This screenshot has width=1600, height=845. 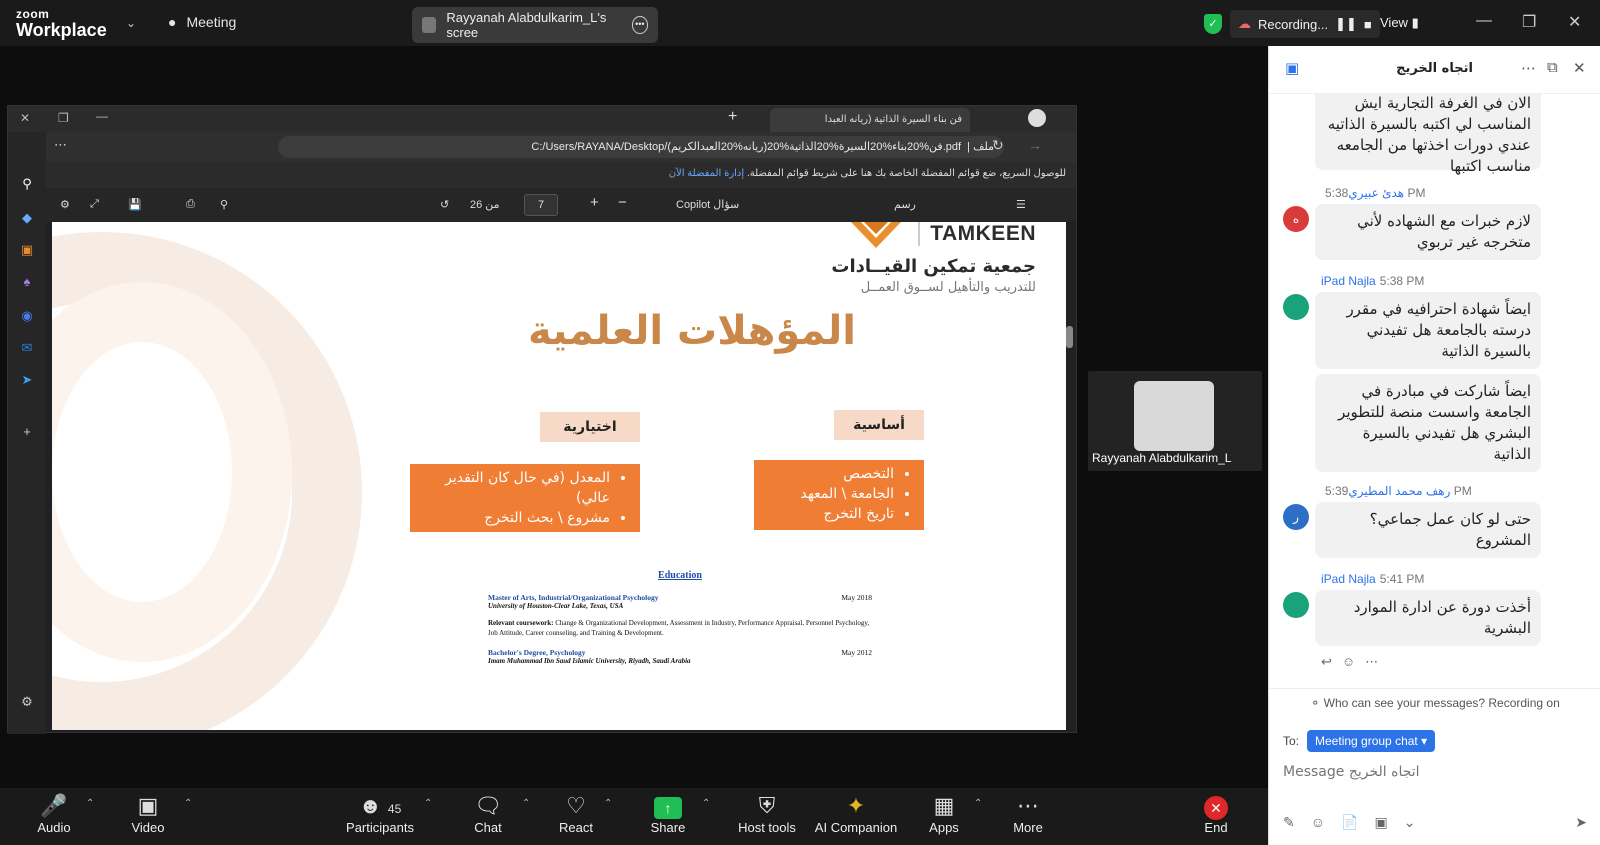 What do you see at coordinates (594, 202) in the screenshot?
I see `zoom-in-icon: +` at bounding box center [594, 202].